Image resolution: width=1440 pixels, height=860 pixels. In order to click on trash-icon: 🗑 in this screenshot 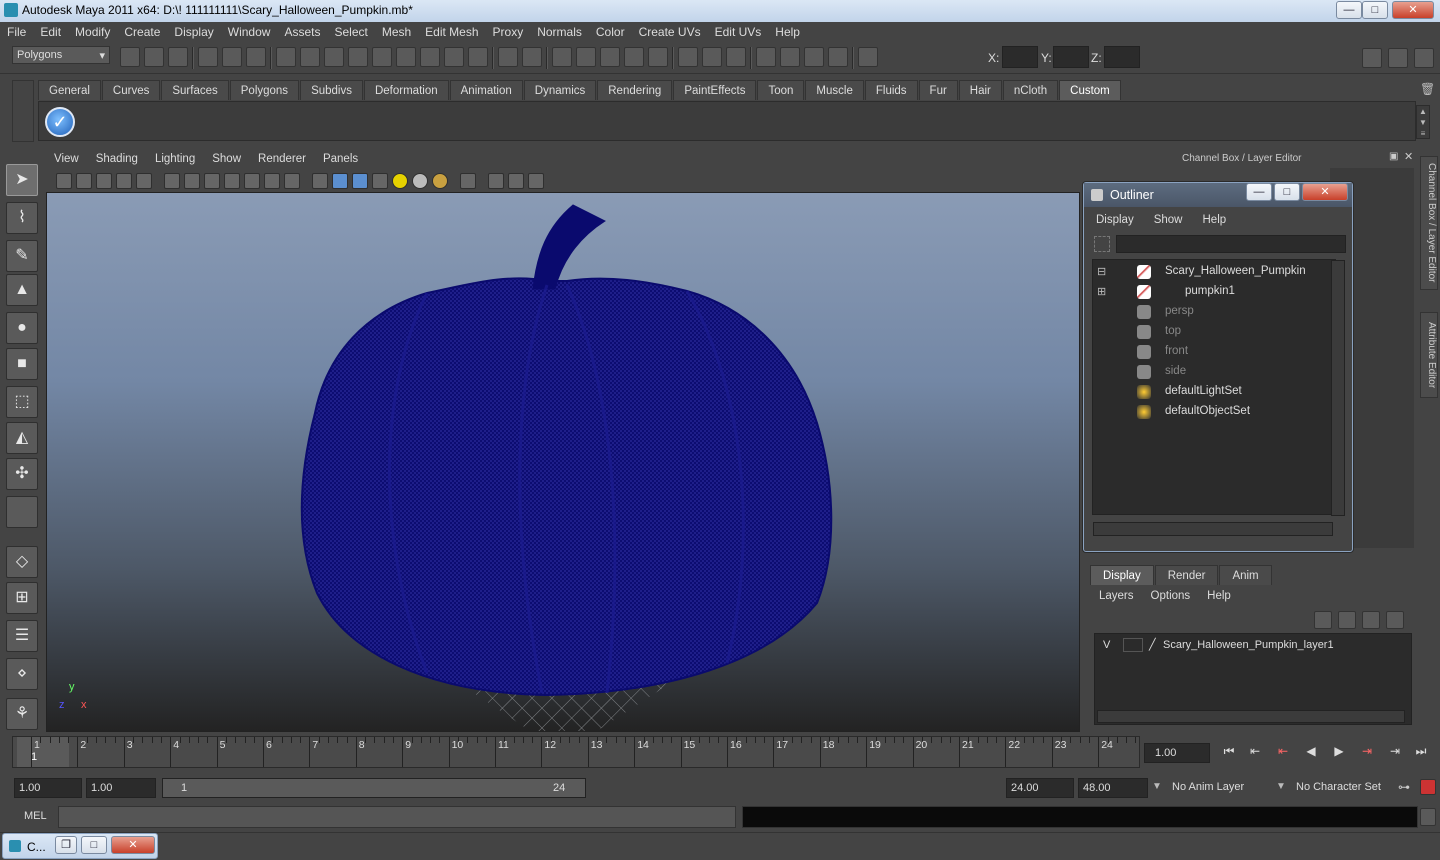, I will do `click(1427, 89)`.